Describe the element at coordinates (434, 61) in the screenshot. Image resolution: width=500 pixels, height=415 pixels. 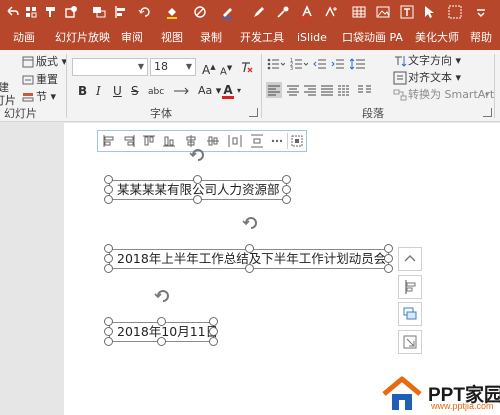
I see `text-direction-button: 文字方向 ▾` at that location.